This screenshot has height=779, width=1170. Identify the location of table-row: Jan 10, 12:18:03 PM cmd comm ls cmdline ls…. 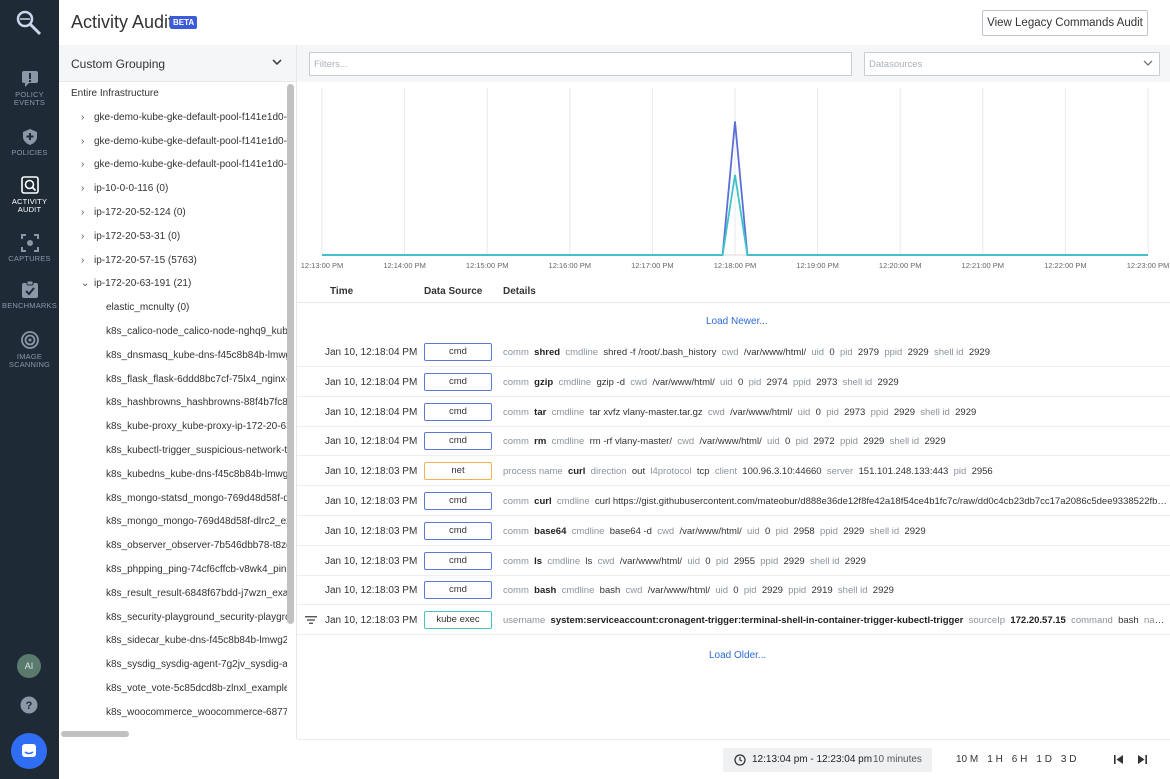
(733, 561).